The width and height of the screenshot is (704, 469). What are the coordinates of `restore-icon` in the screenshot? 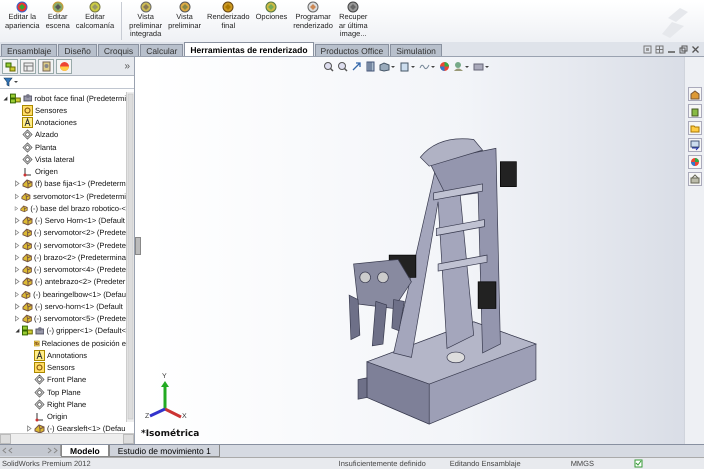 It's located at (683, 49).